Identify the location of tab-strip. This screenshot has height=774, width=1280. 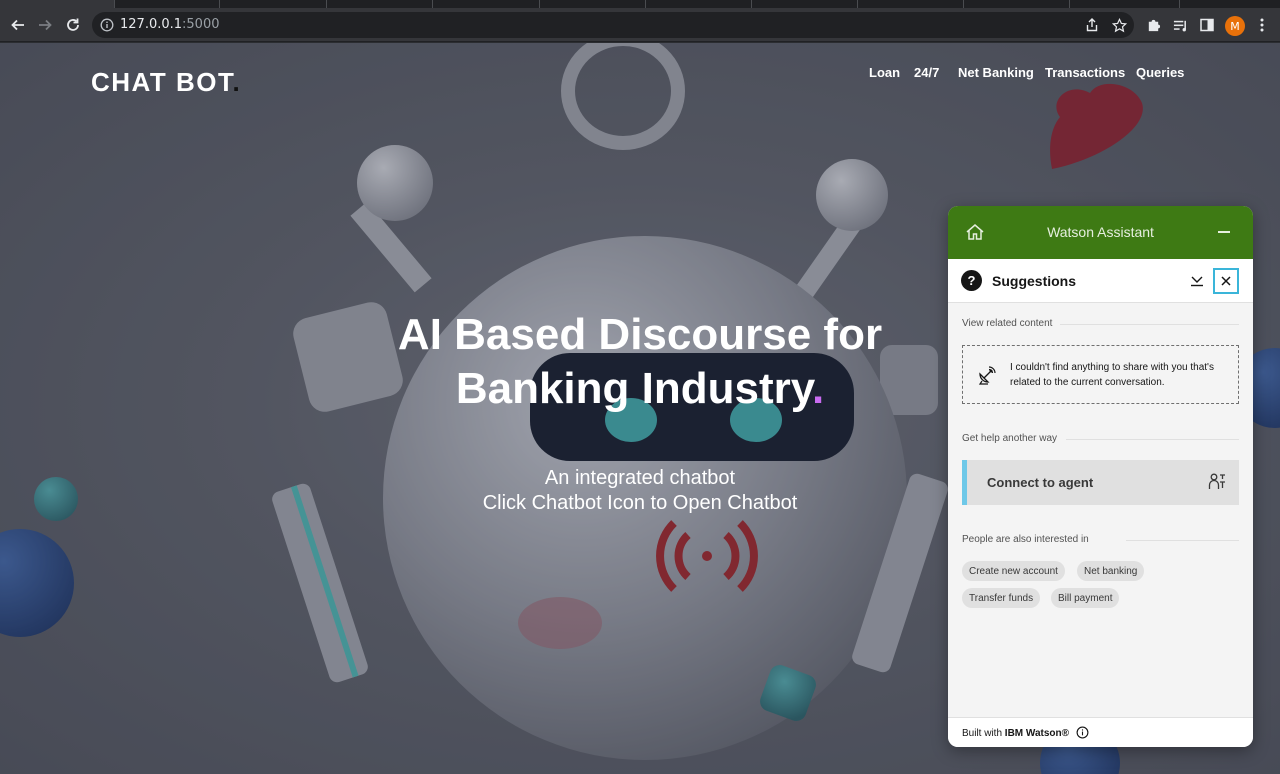
(640, 4).